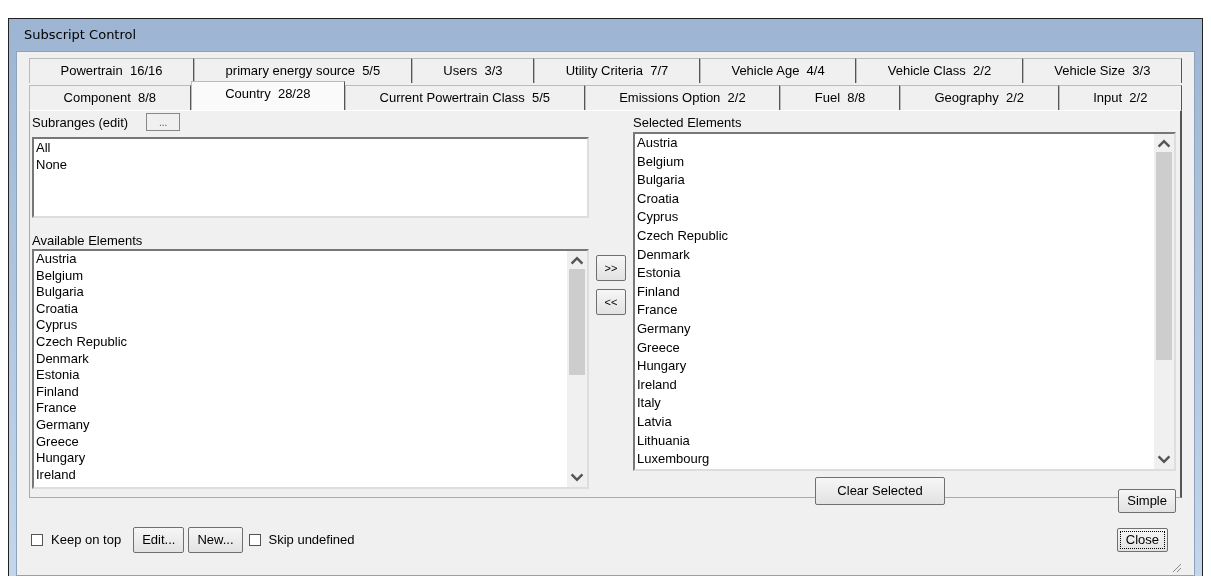 The image size is (1211, 578). I want to click on close-button: Close, so click(1142, 539).